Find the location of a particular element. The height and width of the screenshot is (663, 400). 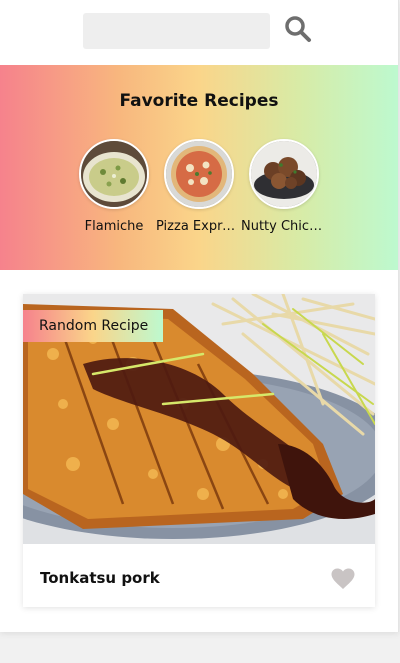

favorite-item-label: Flamiche is located at coordinates (114, 226).